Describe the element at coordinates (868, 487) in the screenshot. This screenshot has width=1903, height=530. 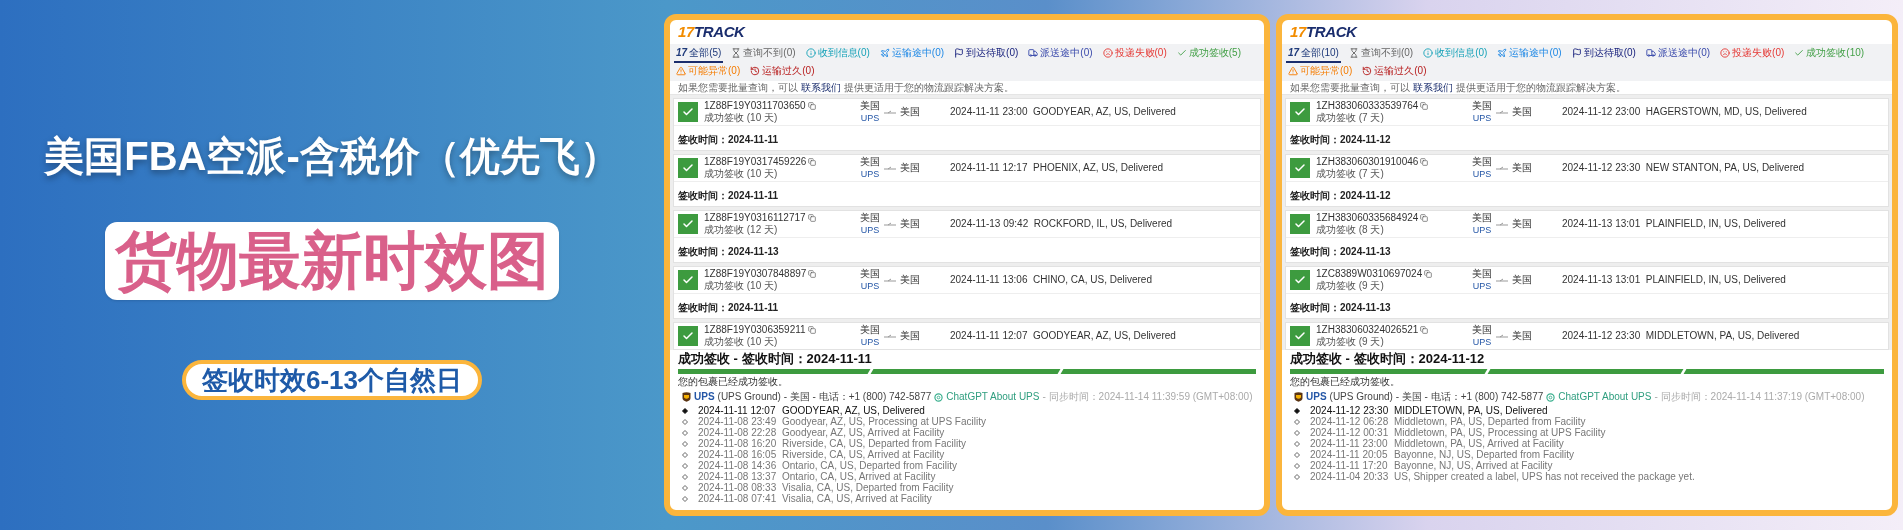
I see `event-description: Visalia, CA, US, Departed from Facility` at that location.